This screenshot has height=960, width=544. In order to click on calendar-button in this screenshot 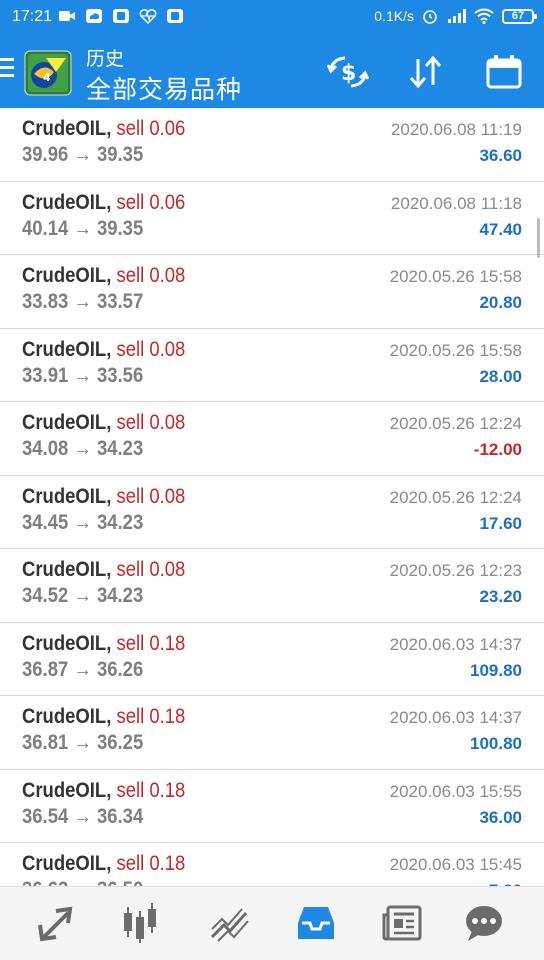, I will do `click(504, 72)`.